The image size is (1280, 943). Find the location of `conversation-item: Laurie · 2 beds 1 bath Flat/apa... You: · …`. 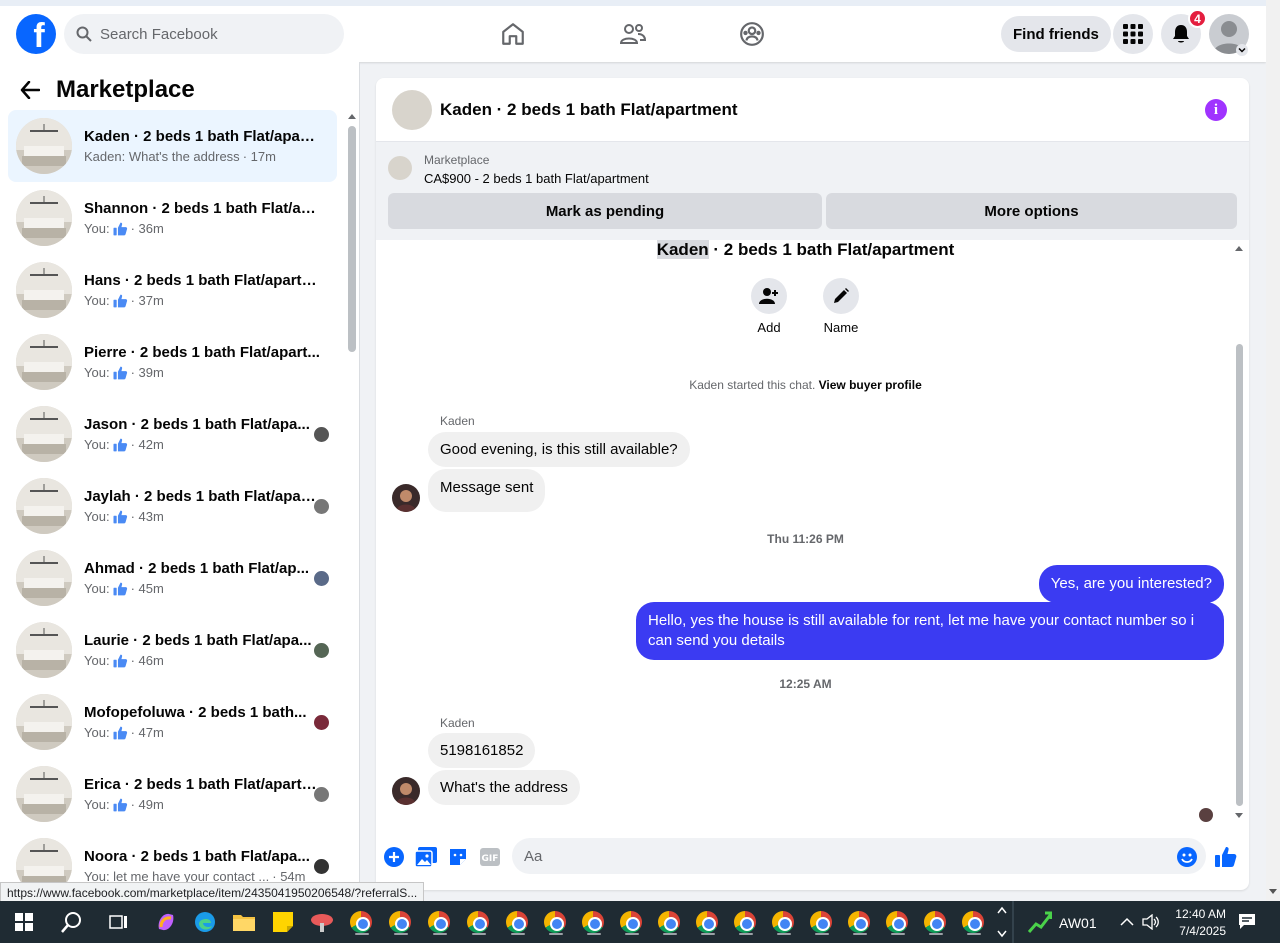

conversation-item: Laurie · 2 beds 1 bath Flat/apa... You: · … is located at coordinates (172, 650).